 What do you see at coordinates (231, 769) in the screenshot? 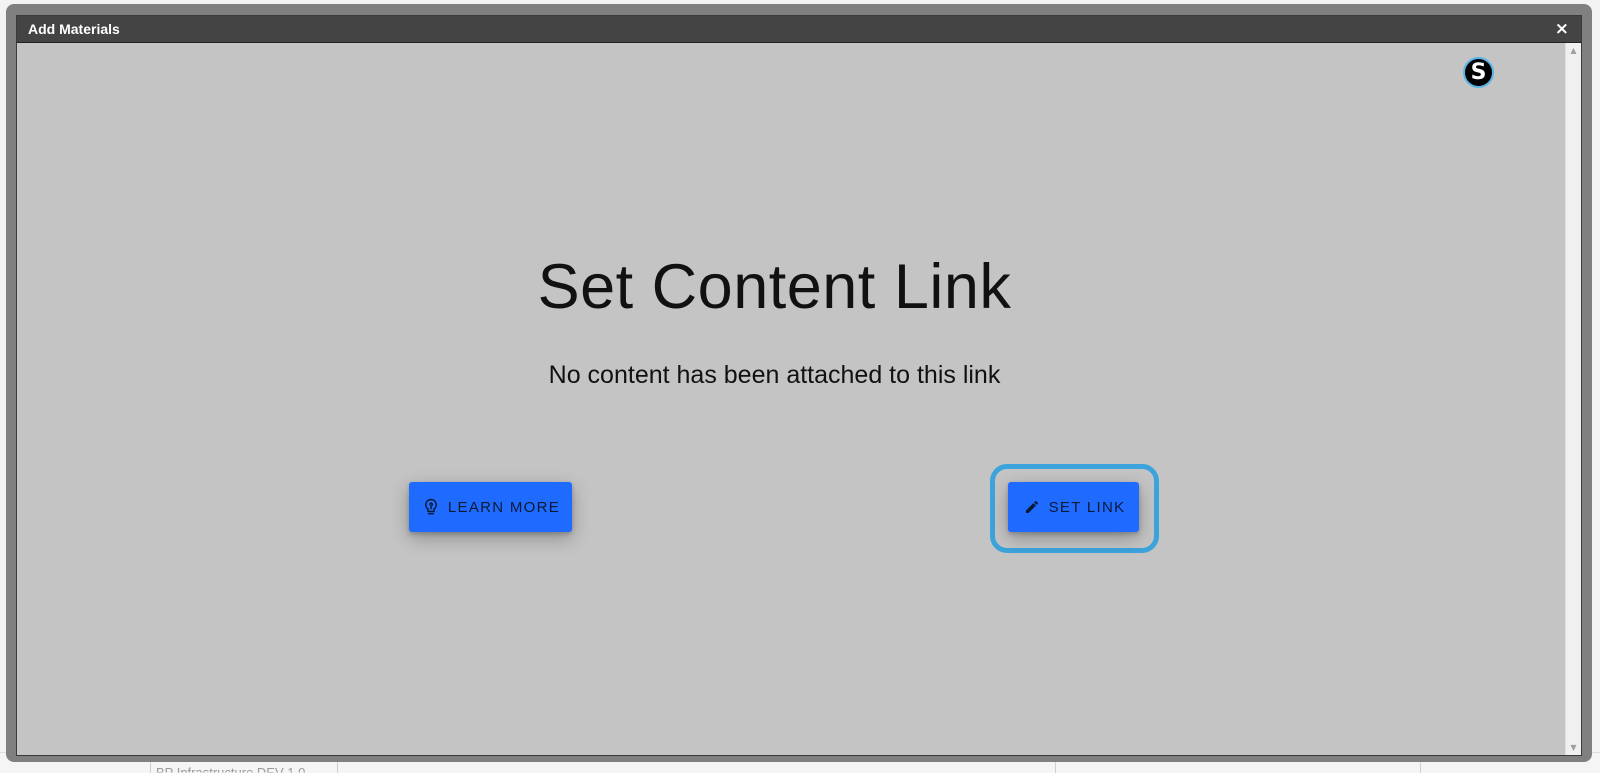
I see `background-row-text: BP Infrastructure DEV 1.0` at bounding box center [231, 769].